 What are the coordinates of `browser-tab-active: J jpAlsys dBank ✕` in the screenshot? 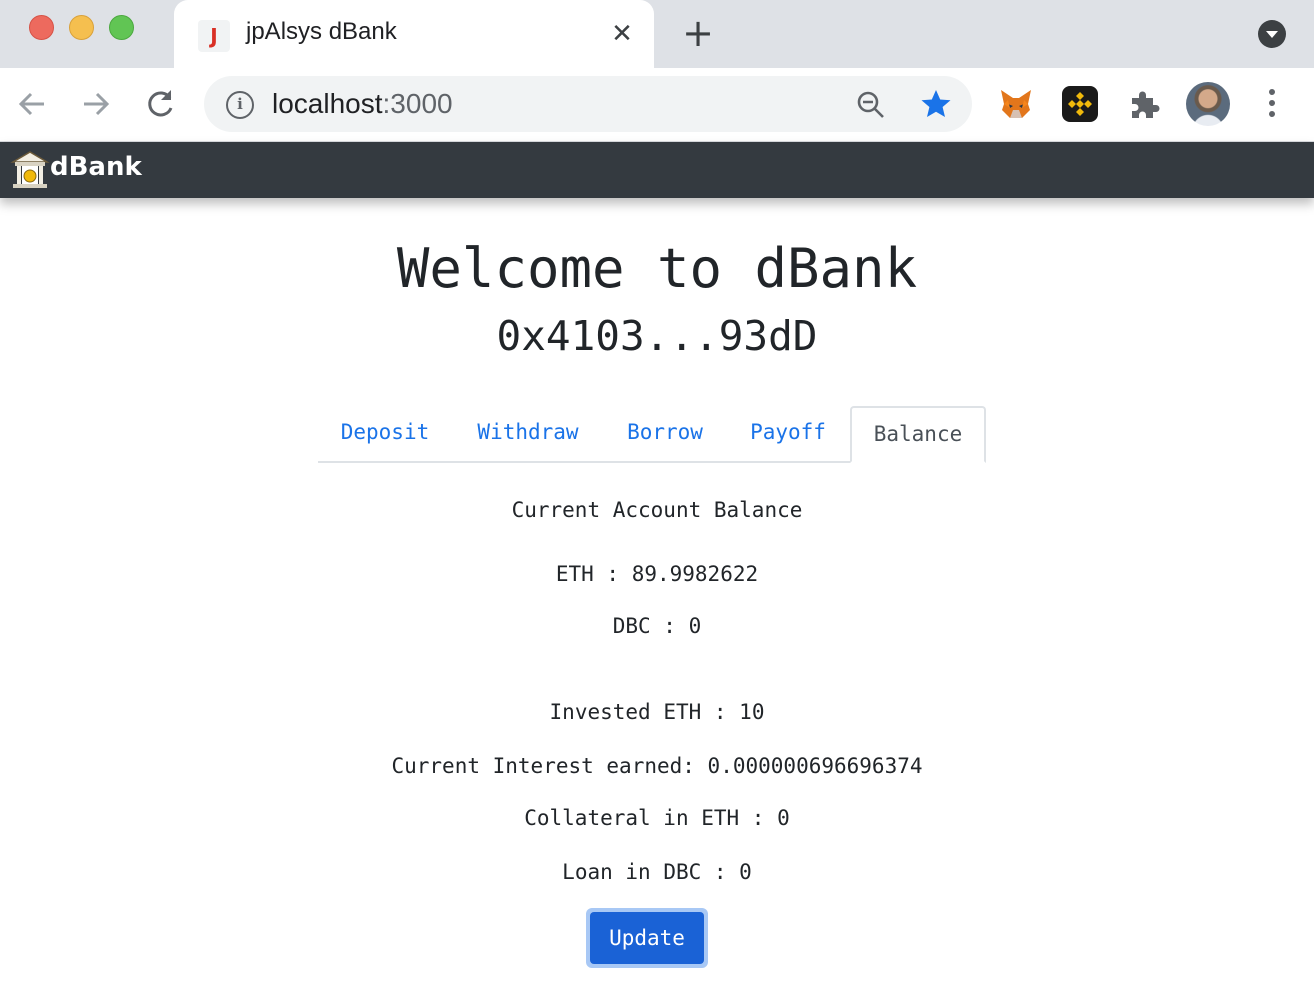 It's located at (414, 34).